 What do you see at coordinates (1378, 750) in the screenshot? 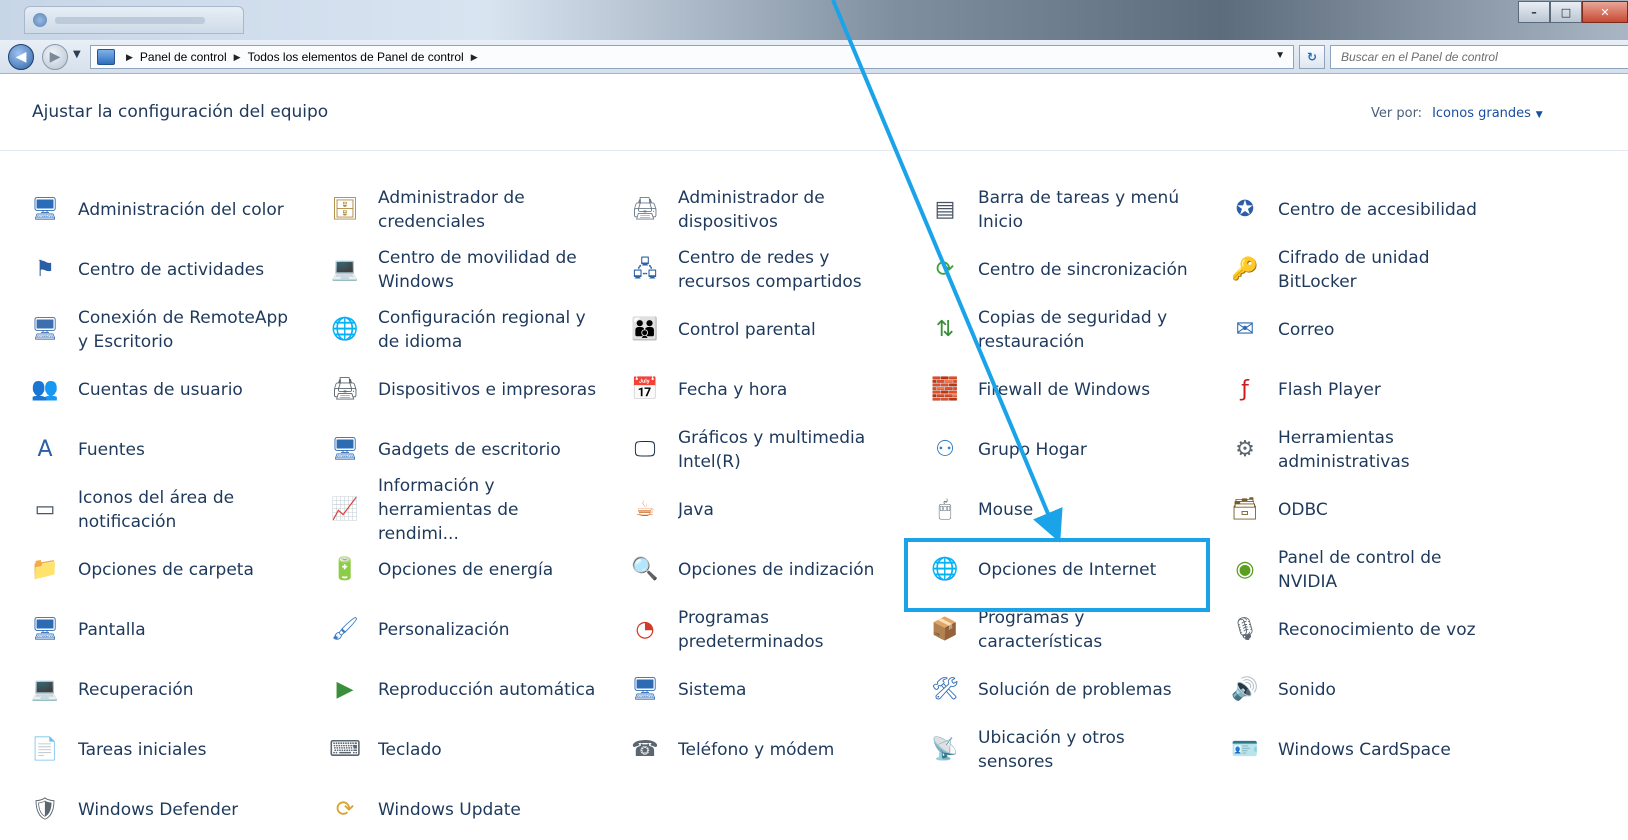
I see `control-panel-item: 🪪 Windows CardSpace` at bounding box center [1378, 750].